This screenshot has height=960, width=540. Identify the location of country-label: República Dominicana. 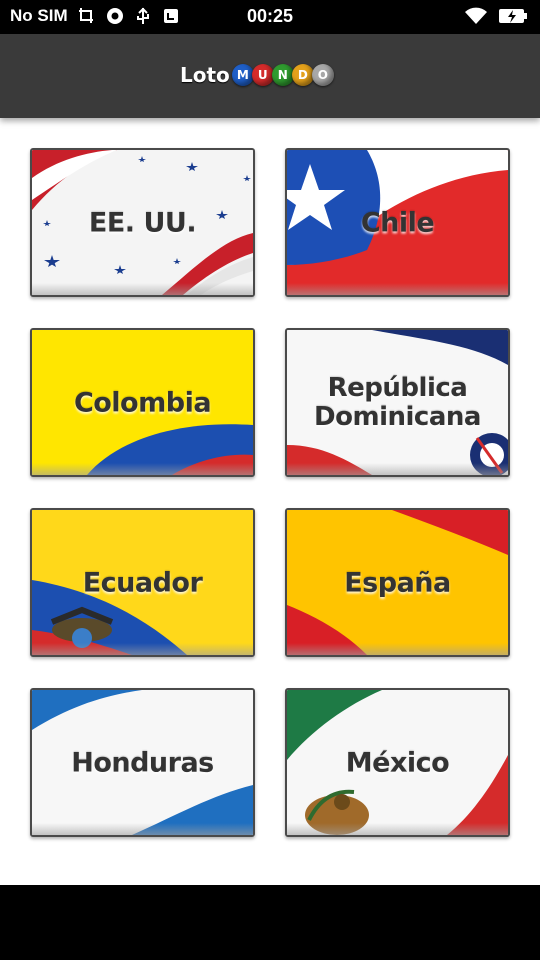
(397, 402).